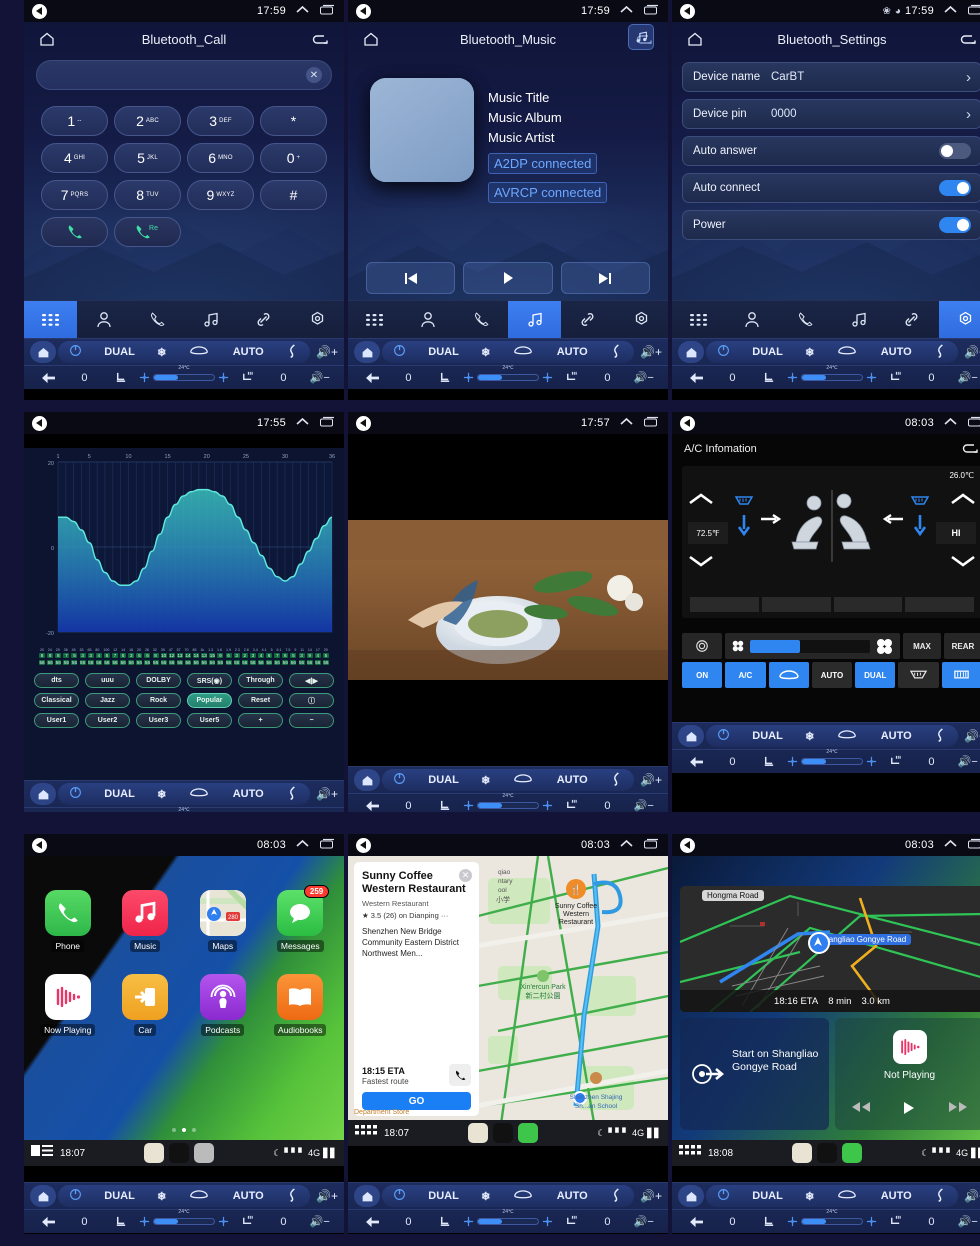 The height and width of the screenshot is (1246, 980). Describe the element at coordinates (744, 503) in the screenshot. I see `left-defrost-icon` at that location.